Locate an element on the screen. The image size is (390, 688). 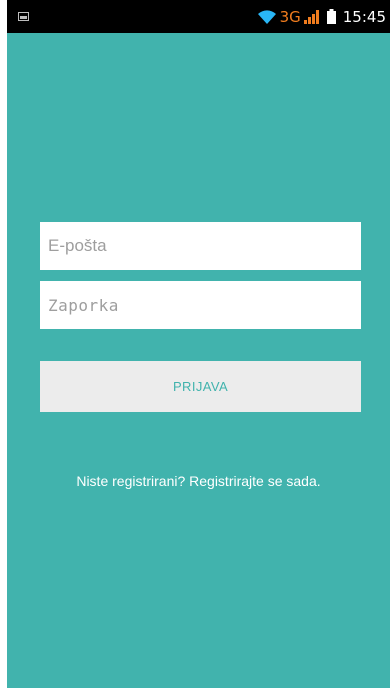
signal-icon is located at coordinates (311, 16).